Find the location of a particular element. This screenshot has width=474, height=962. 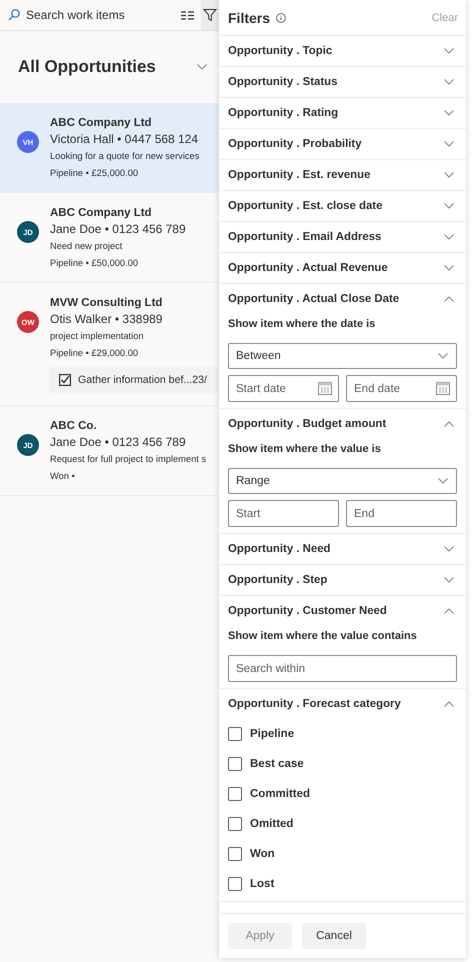

filter-prompt: Show item where the value is is located at coordinates (305, 449).